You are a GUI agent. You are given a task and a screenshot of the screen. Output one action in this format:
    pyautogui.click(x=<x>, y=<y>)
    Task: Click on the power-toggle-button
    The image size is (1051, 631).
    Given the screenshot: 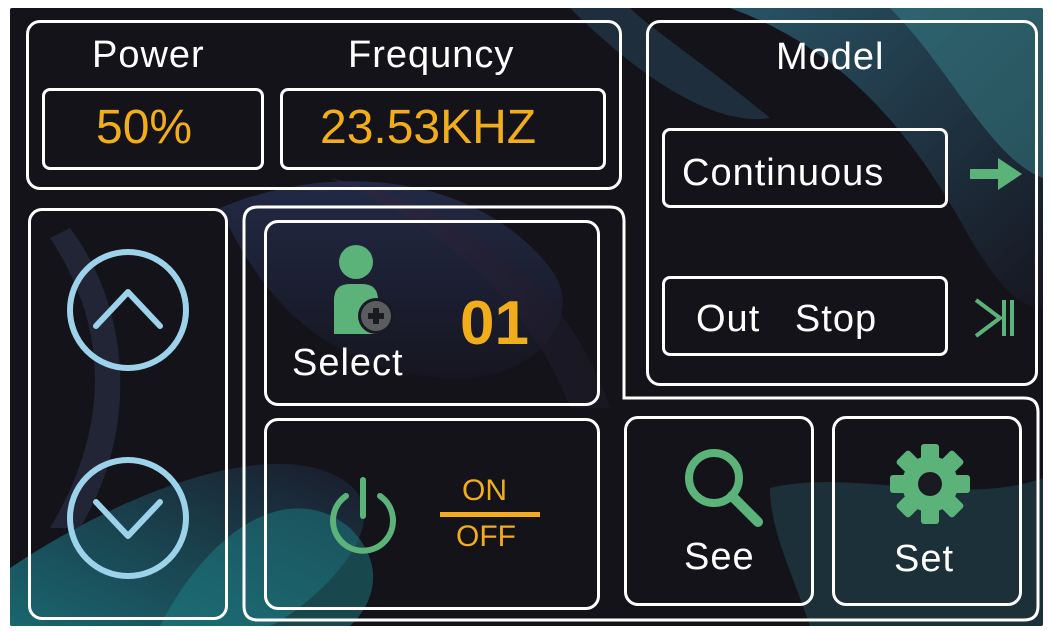 What is the action you would take?
    pyautogui.click(x=432, y=514)
    